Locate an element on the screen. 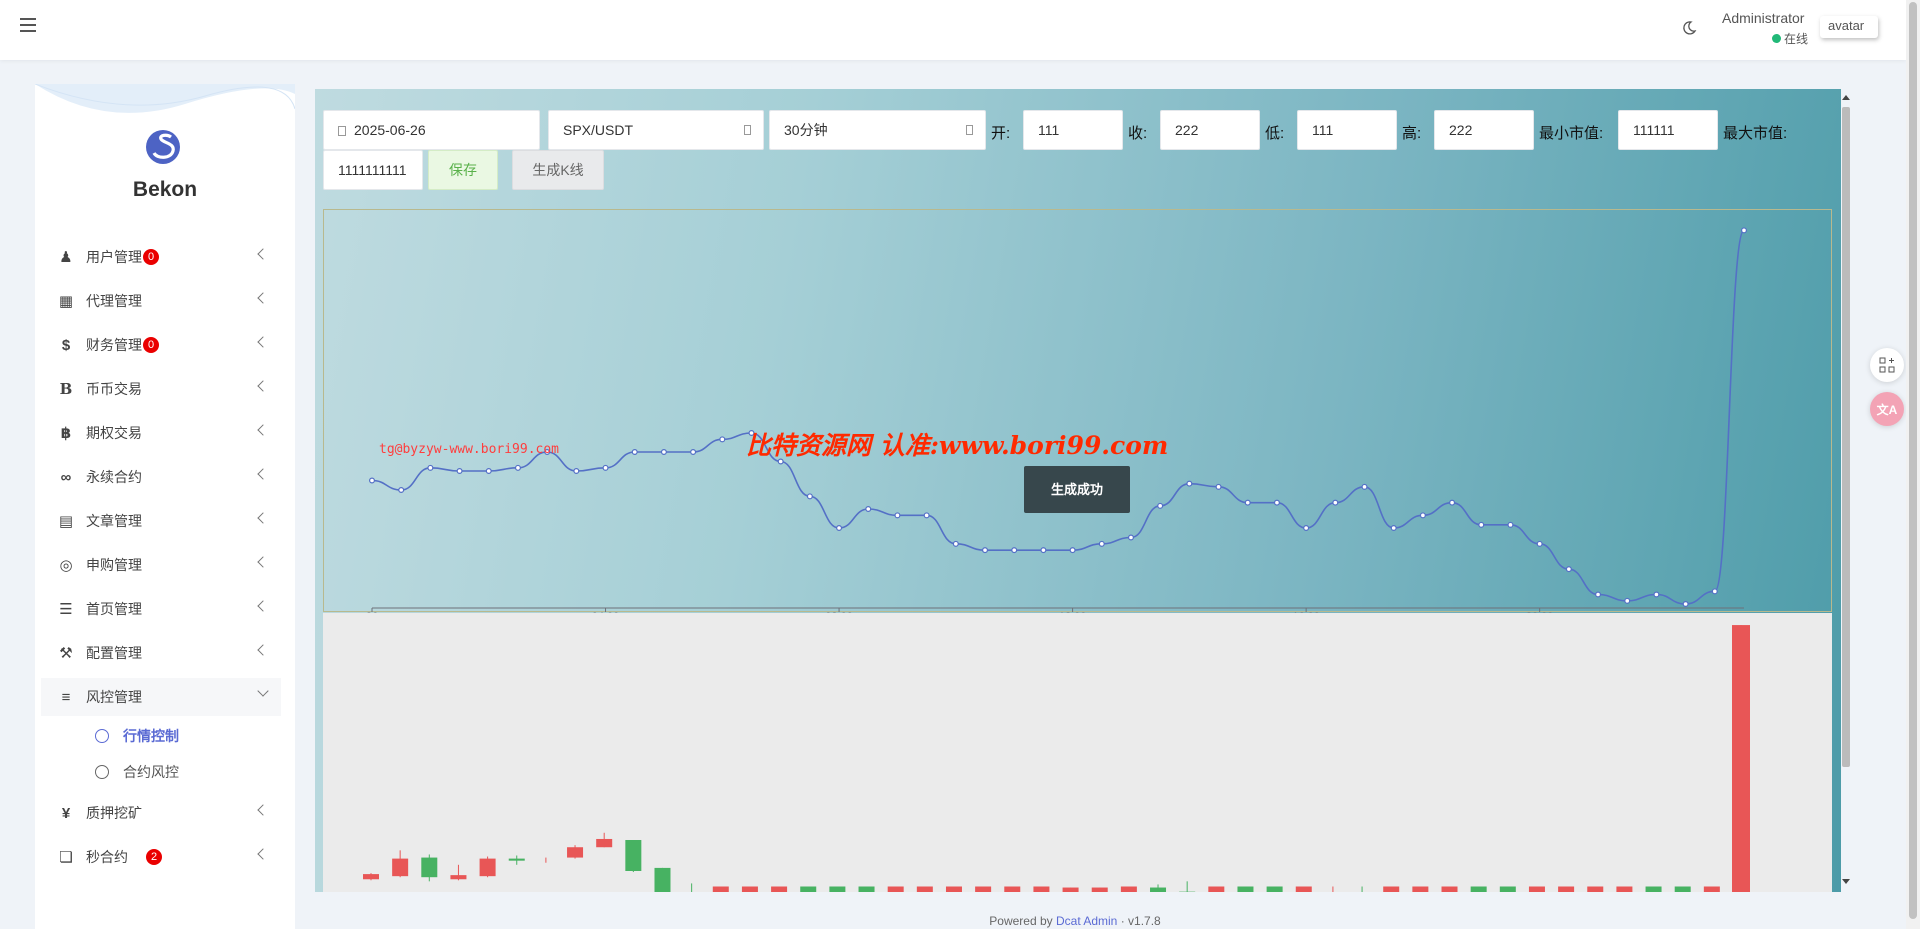 The width and height of the screenshot is (1920, 929). sidebar-item-finance-management: $ 财务管理 0 is located at coordinates (161, 345).